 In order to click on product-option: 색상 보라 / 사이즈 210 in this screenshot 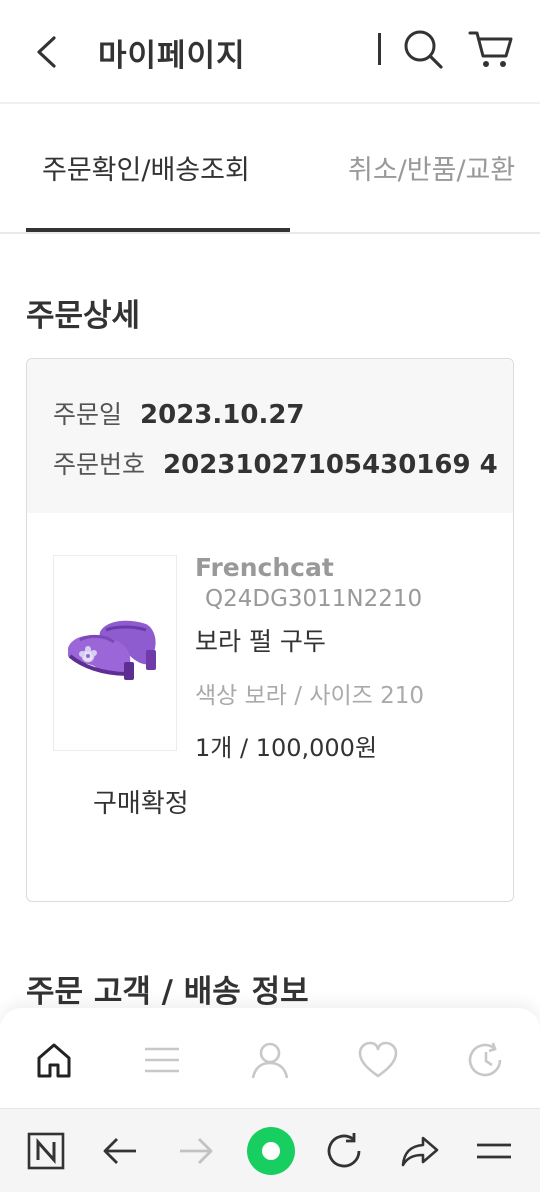, I will do `click(310, 696)`.